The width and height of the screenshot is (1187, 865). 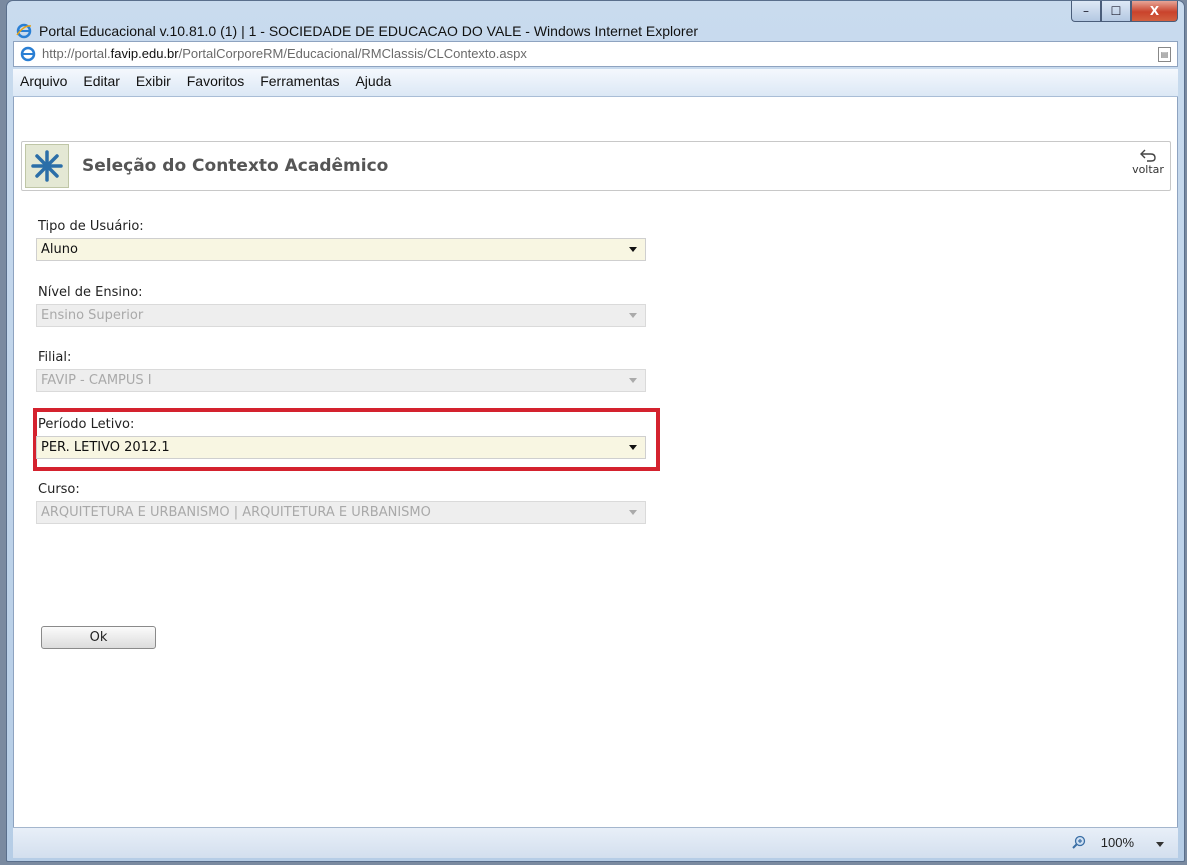 What do you see at coordinates (91, 226) in the screenshot?
I see `tipo-usuario-label: Tipo de Usuário:` at bounding box center [91, 226].